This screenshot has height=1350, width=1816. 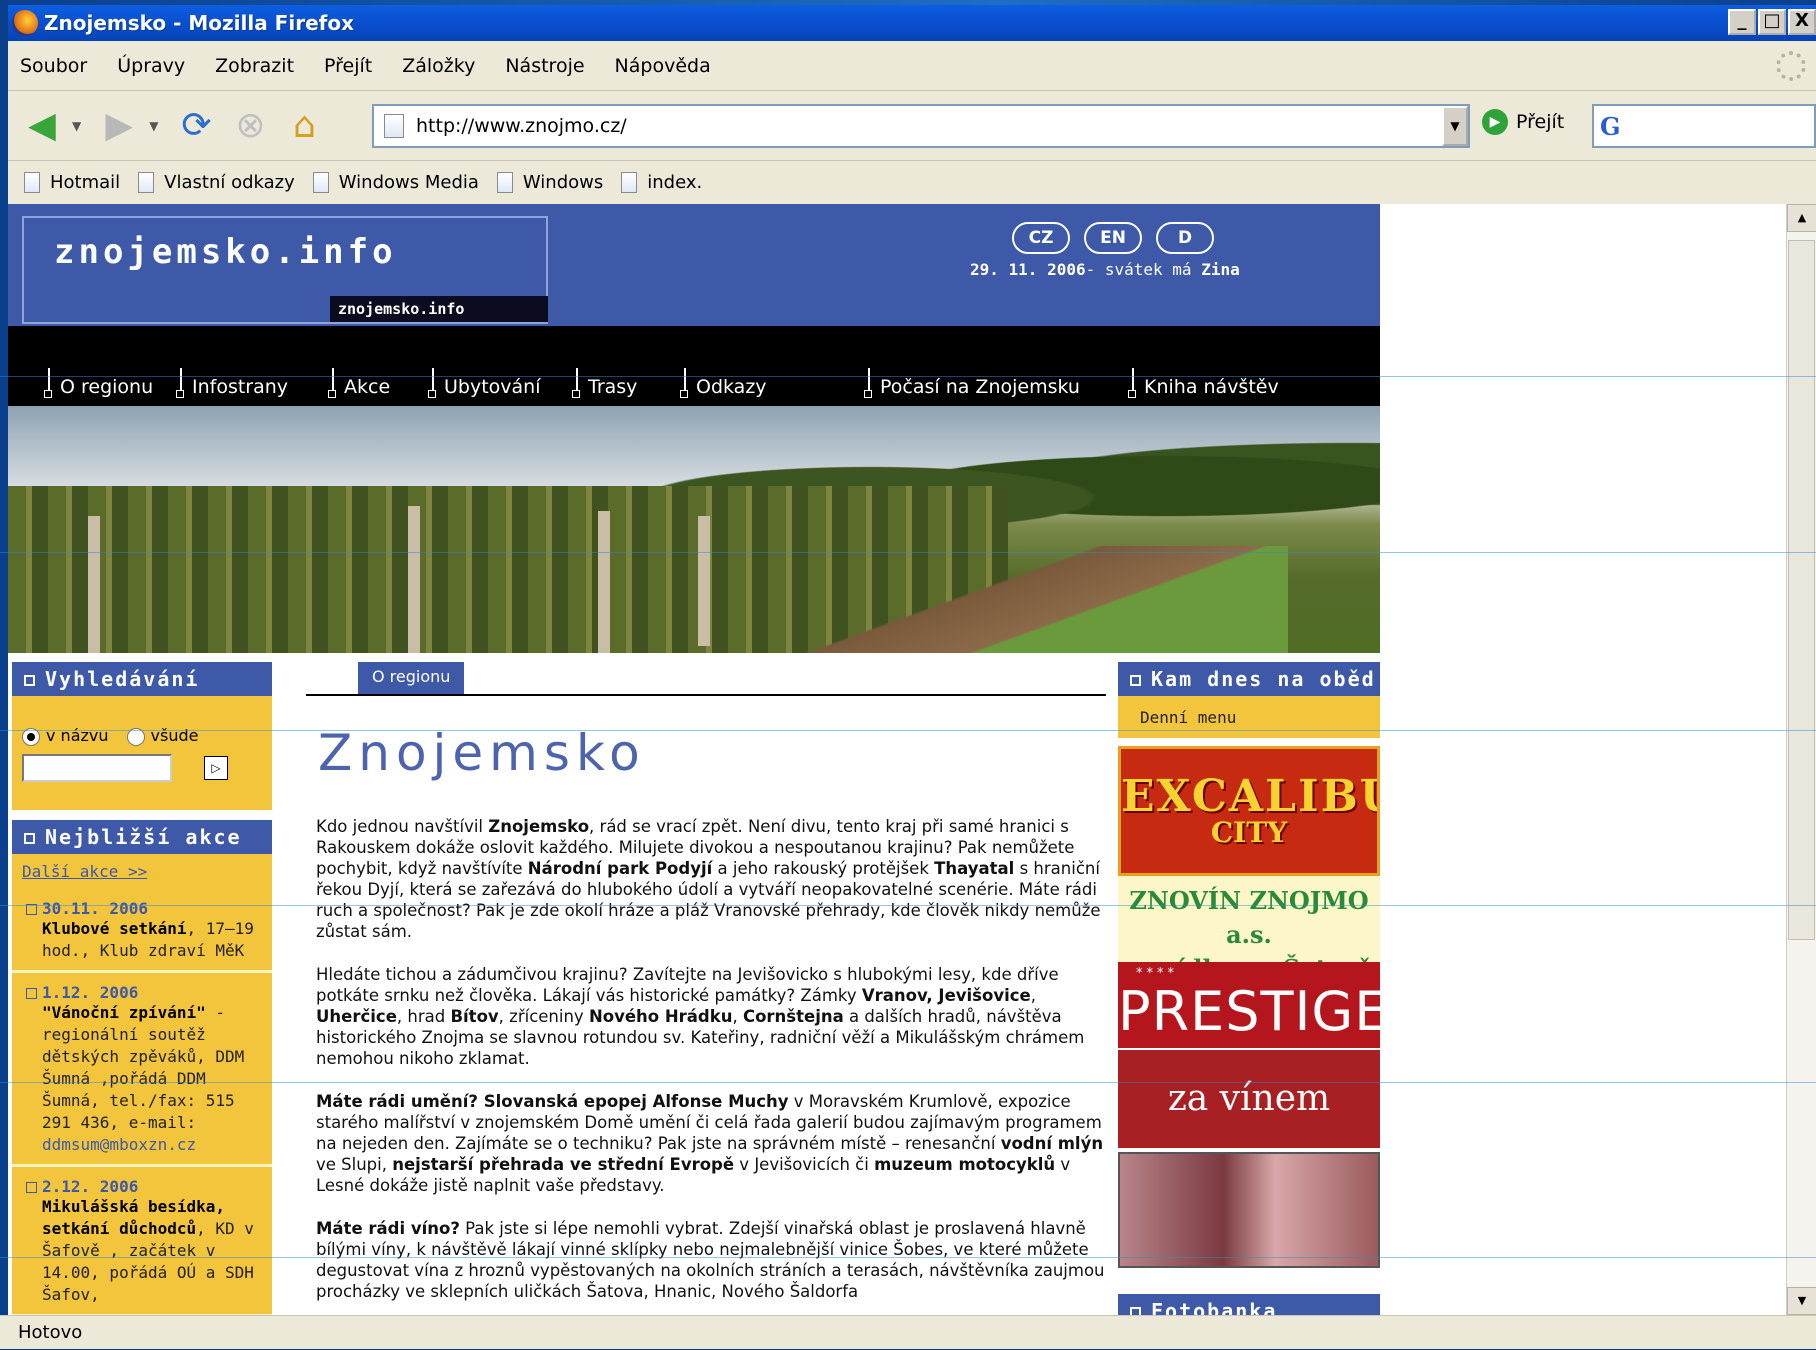 I want to click on more-events-link: Další akce >>, so click(x=142, y=871).